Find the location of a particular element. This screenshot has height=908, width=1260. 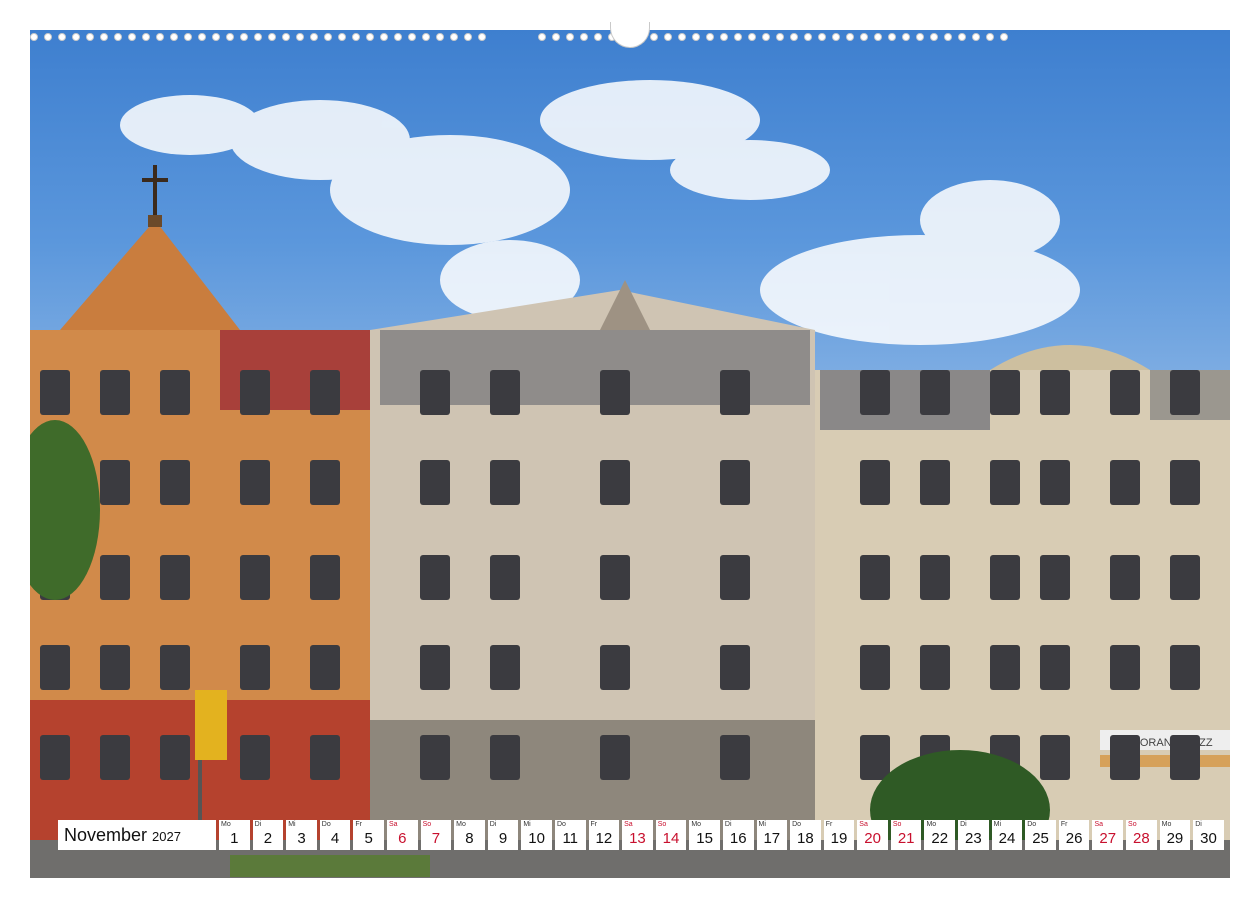

day-number: 30 is located at coordinates (1208, 838).